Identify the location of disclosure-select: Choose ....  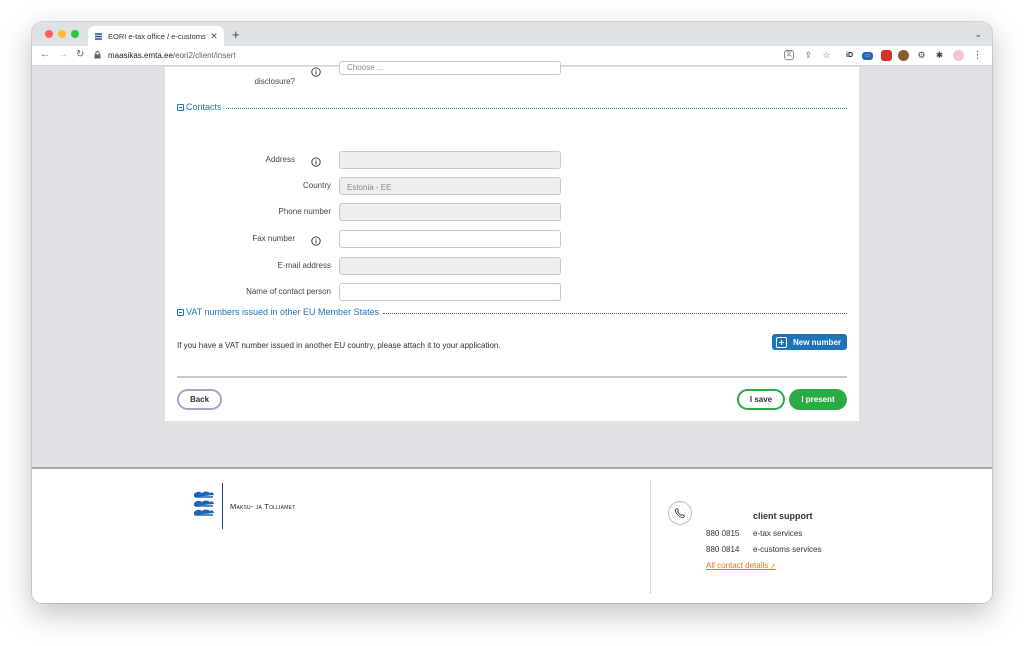
(450, 68).